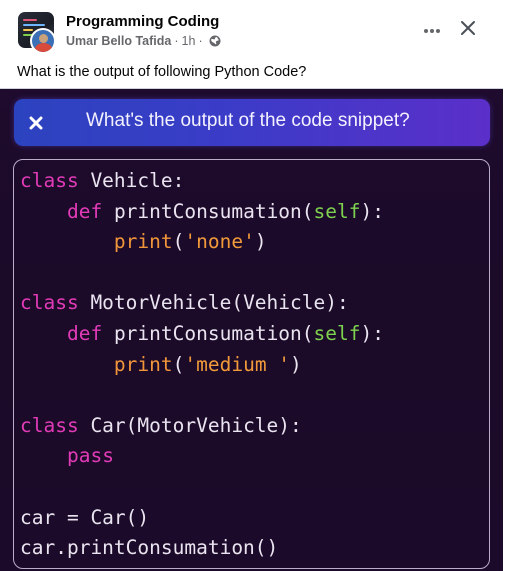 This screenshot has width=506, height=571. I want to click on close-x-icon, so click(36, 123).